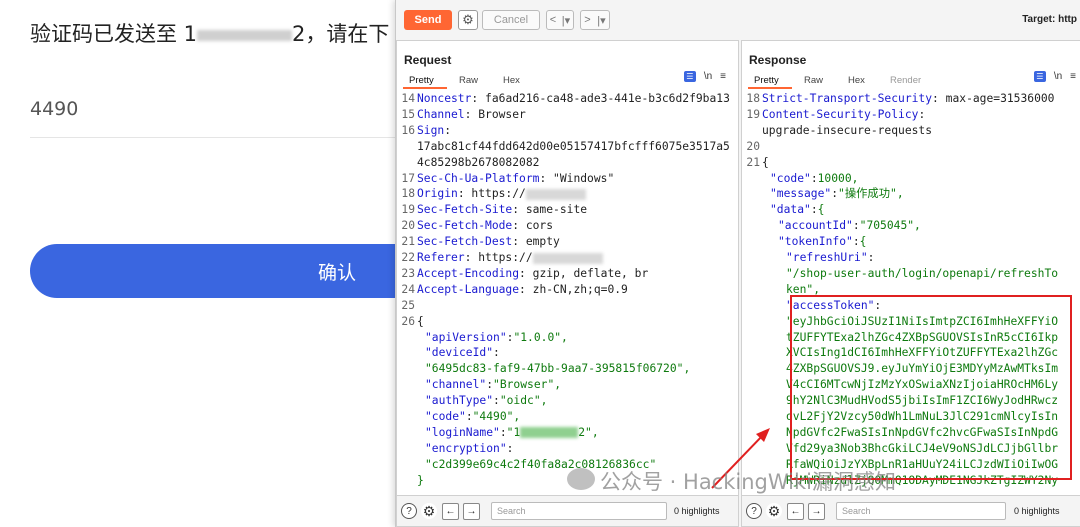 Image resolution: width=1080 pixels, height=527 pixels. Describe the element at coordinates (821, 210) in the screenshot. I see `json-value: {` at that location.